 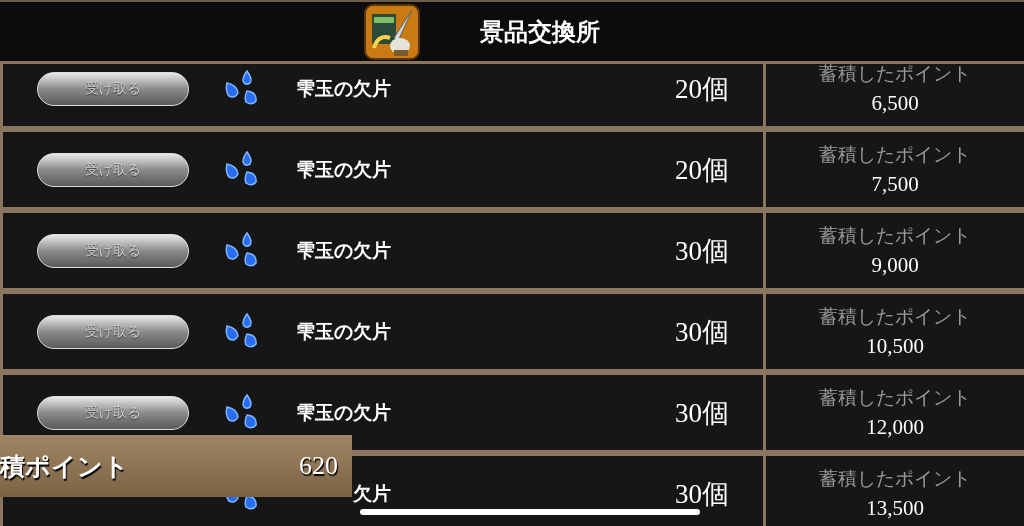 I want to click on item-name: 欠片, so click(x=371, y=493).